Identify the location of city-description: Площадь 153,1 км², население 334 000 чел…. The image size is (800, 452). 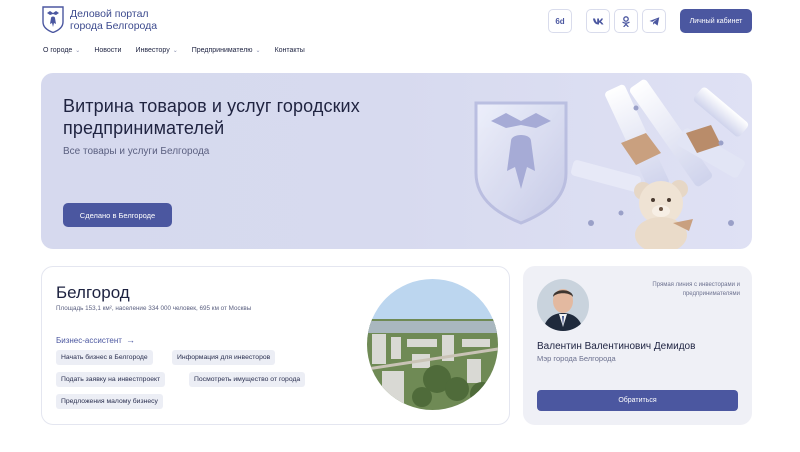
(154, 308).